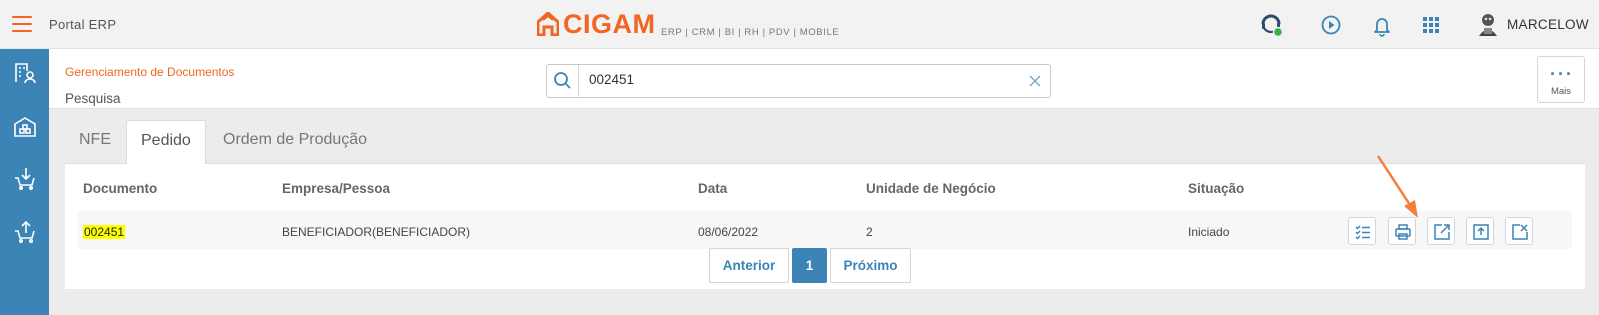  I want to click on next-page-button: Próximo, so click(870, 265).